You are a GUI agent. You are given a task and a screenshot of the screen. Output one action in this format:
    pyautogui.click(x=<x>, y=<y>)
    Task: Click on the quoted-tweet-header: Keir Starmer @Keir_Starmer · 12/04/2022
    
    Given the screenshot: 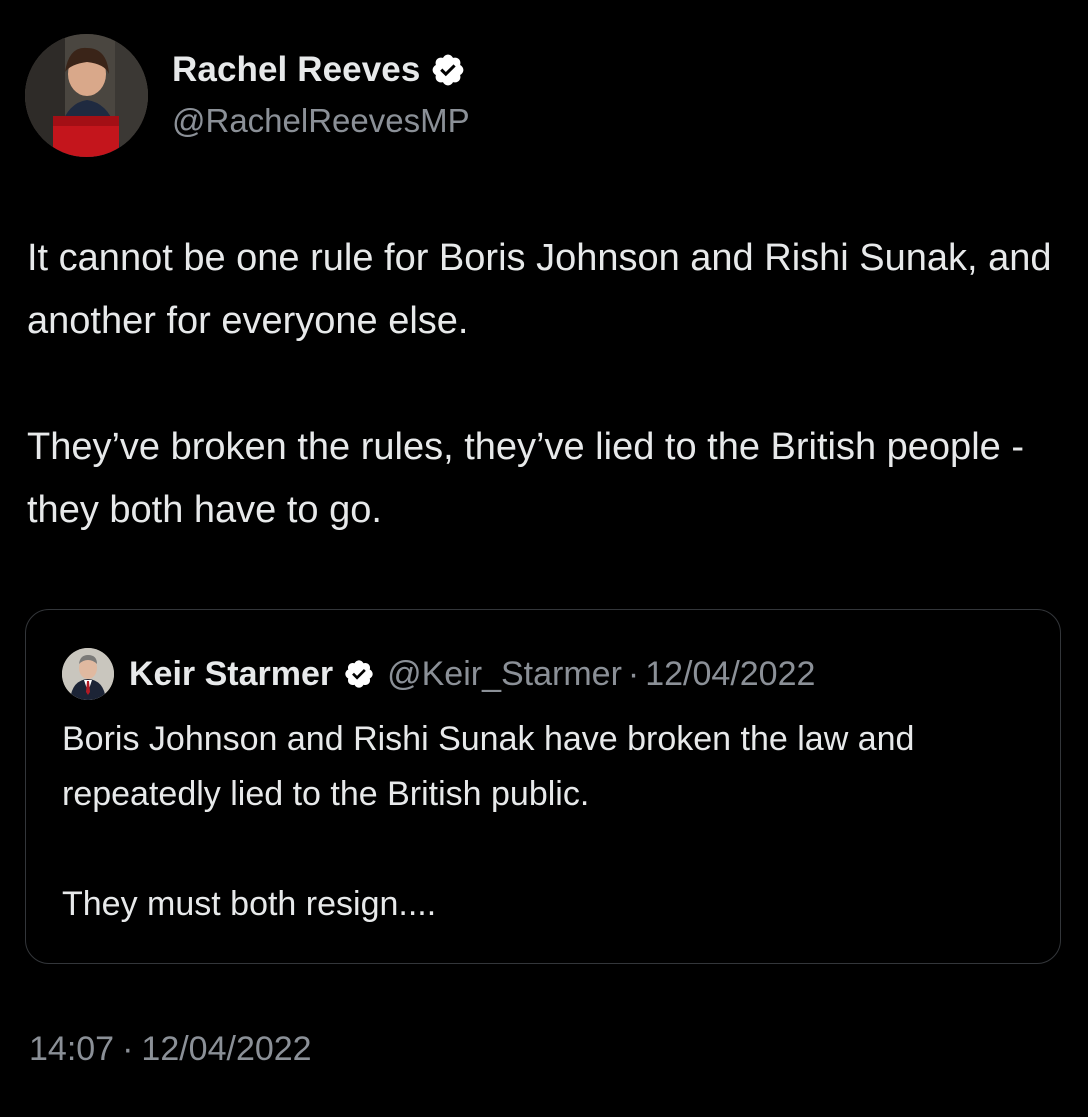 What is the action you would take?
    pyautogui.click(x=438, y=674)
    